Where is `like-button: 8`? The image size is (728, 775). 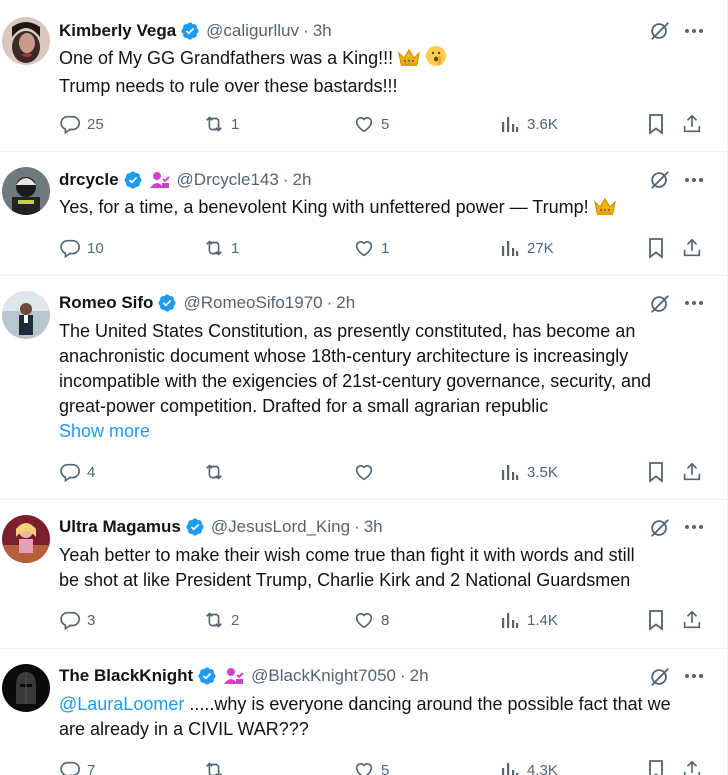 like-button: 8 is located at coordinates (371, 620).